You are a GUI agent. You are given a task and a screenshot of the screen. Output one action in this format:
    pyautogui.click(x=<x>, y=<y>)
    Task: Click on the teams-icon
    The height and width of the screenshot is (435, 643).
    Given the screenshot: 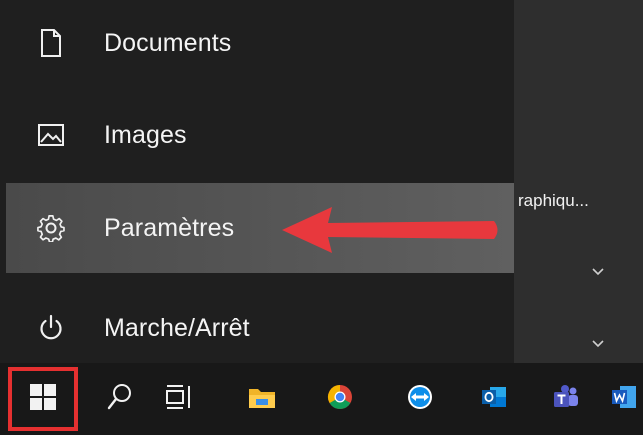 What is the action you would take?
    pyautogui.click(x=566, y=399)
    